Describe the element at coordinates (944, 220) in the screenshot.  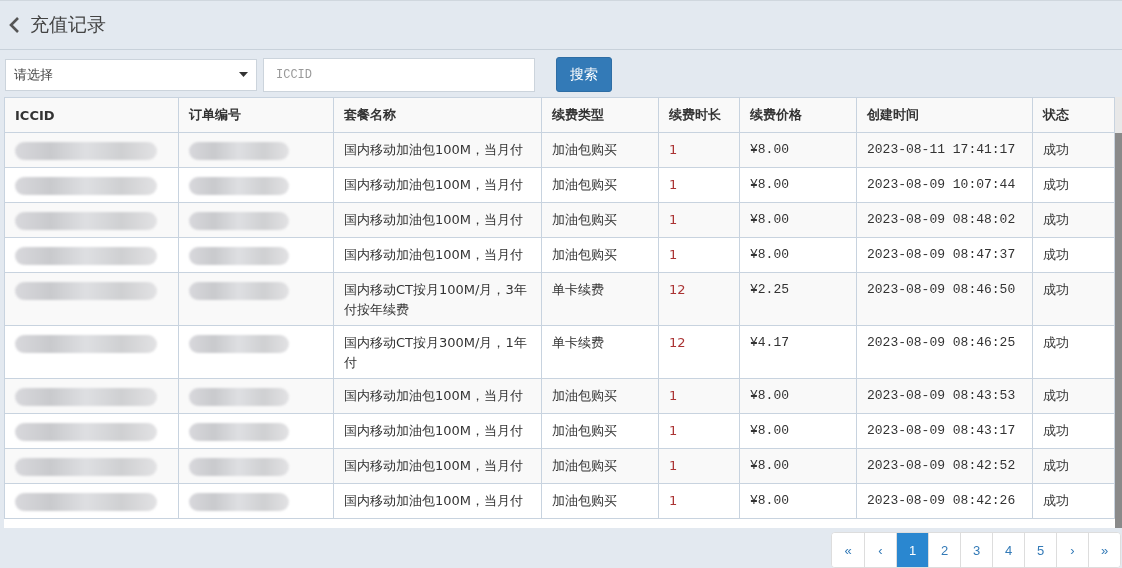
I see `table-cell: 2023-08-09 08:48:02` at that location.